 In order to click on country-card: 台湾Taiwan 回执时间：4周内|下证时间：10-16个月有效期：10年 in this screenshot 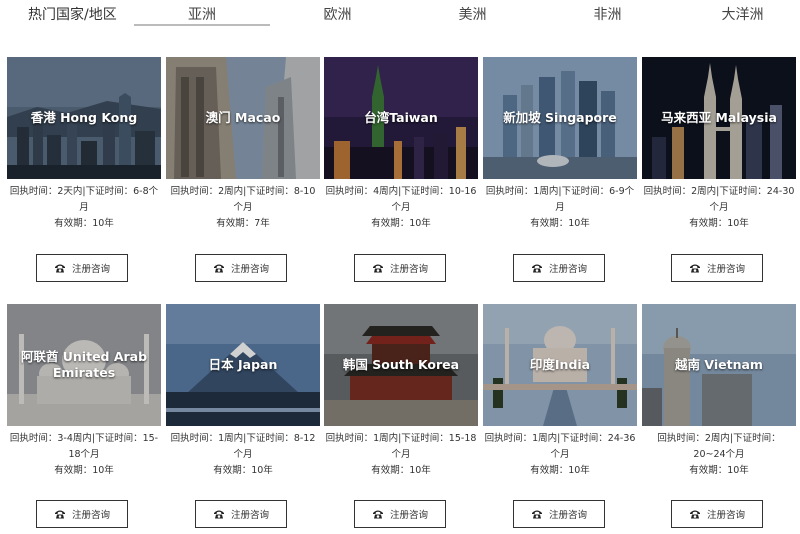, I will do `click(401, 144)`.